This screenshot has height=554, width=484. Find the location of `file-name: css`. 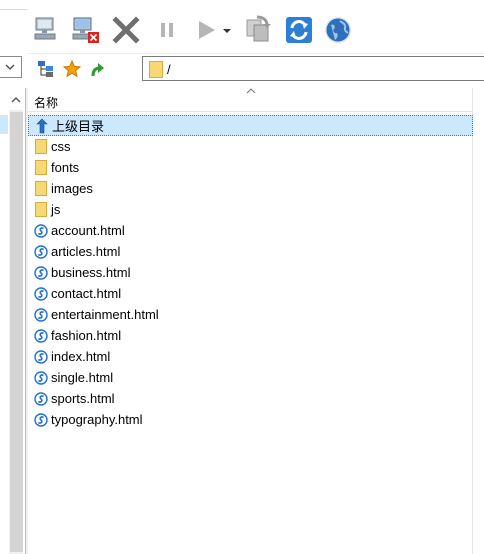

file-name: css is located at coordinates (61, 146).